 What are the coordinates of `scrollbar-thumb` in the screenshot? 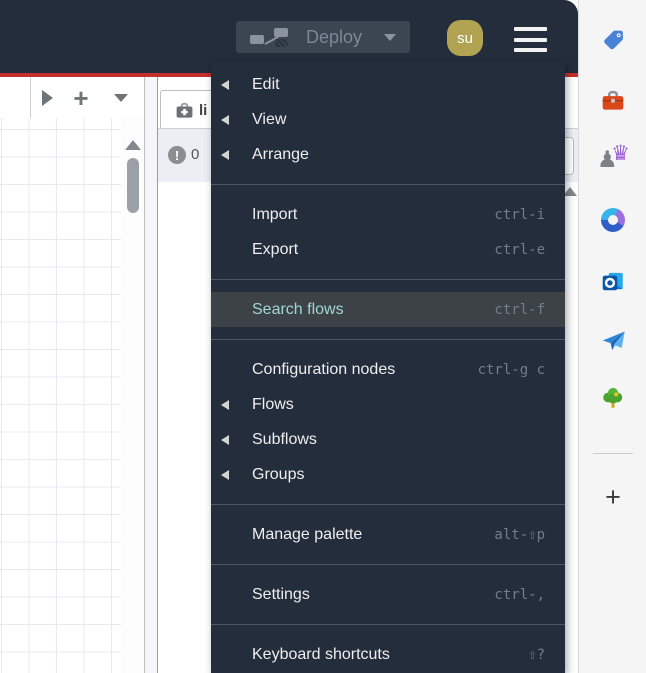 It's located at (132, 185).